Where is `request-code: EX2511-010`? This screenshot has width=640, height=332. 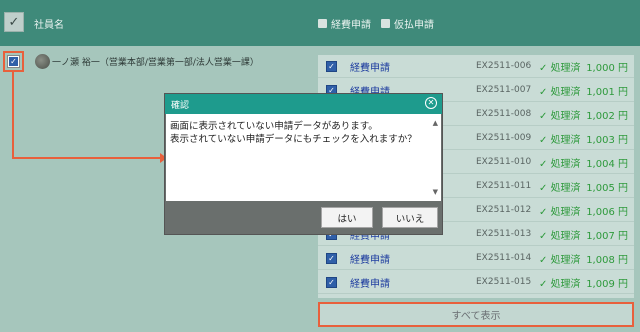 request-code: EX2511-010 is located at coordinates (504, 162).